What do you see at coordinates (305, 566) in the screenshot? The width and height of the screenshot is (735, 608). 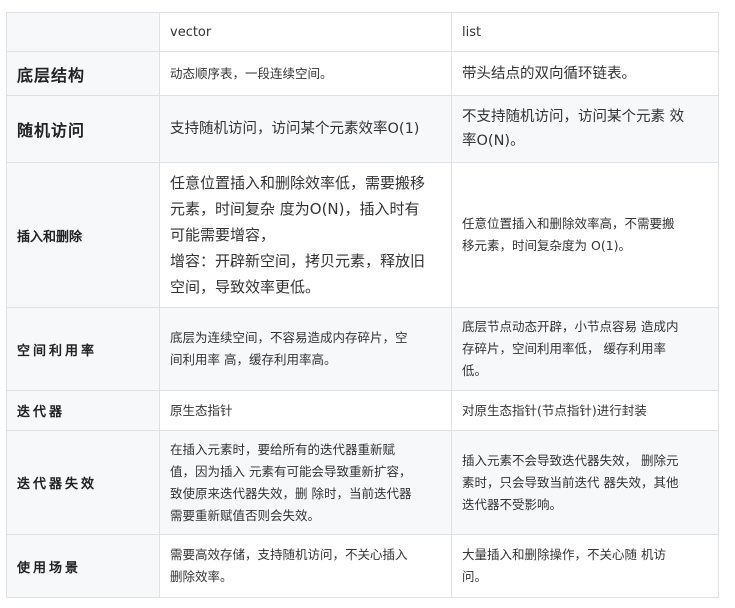 I see `vector-cell: 需要高效存储，支持随机访问，不关心插入 删除效率。` at bounding box center [305, 566].